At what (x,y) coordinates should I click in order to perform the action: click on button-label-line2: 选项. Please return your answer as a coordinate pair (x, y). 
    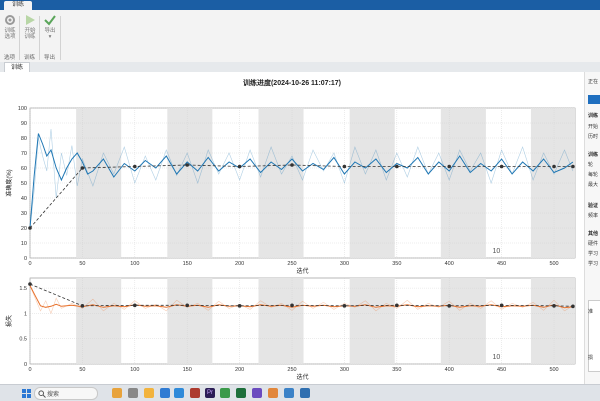
    Looking at the image, I should click on (10, 37).